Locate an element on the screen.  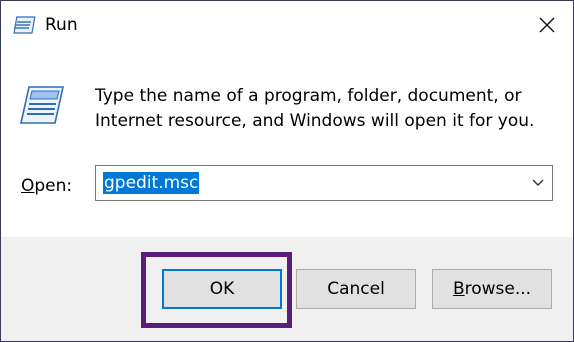
title-bar: Run is located at coordinates (287, 25).